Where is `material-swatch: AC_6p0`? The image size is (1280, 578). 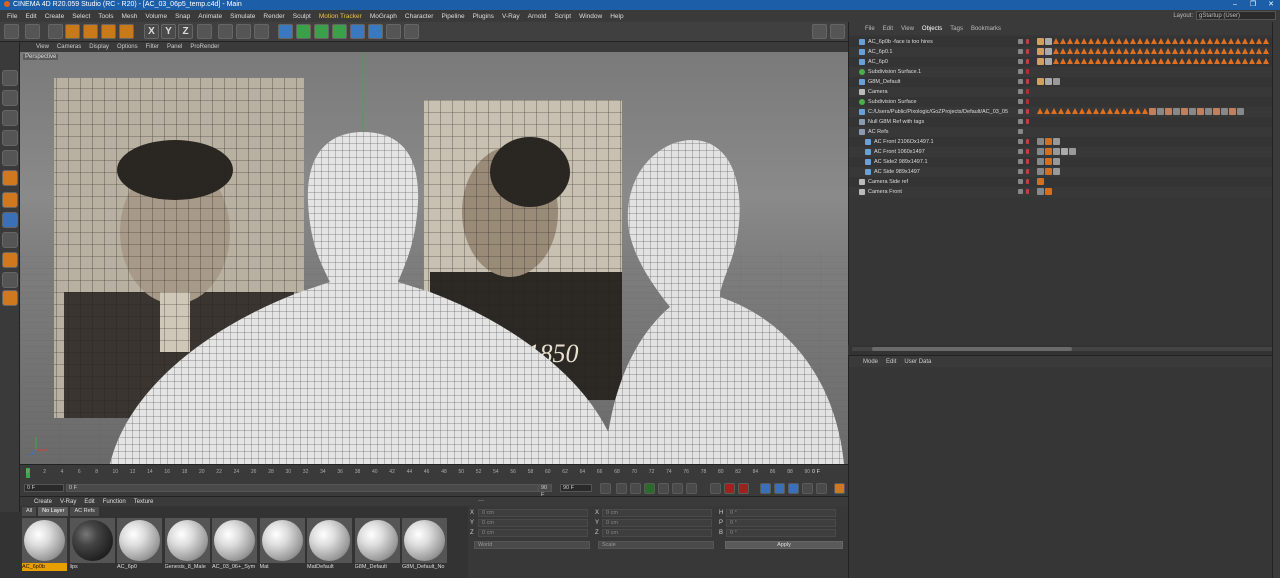
material-swatch: AC_6p0 is located at coordinates (139, 544).